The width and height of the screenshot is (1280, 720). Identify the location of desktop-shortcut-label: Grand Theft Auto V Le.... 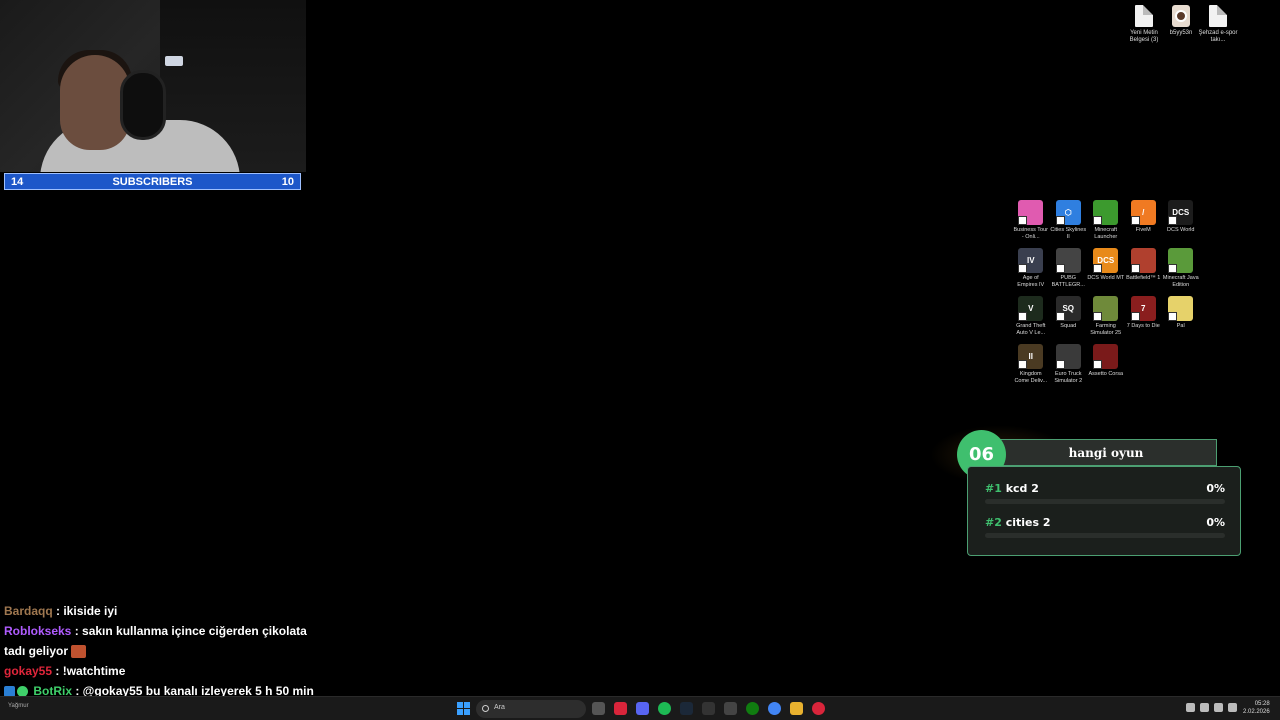
(1031, 329).